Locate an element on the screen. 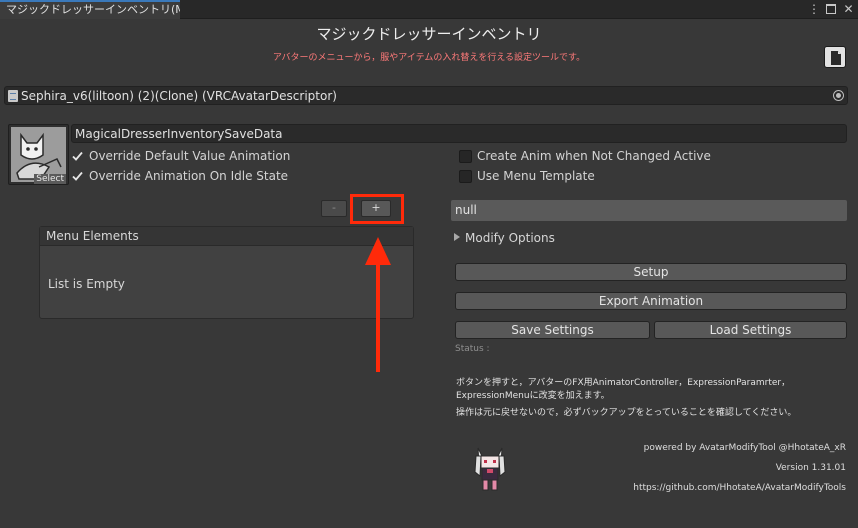 The width and height of the screenshot is (858, 528). modify-options-foldout: Modify Options is located at coordinates (504, 238).